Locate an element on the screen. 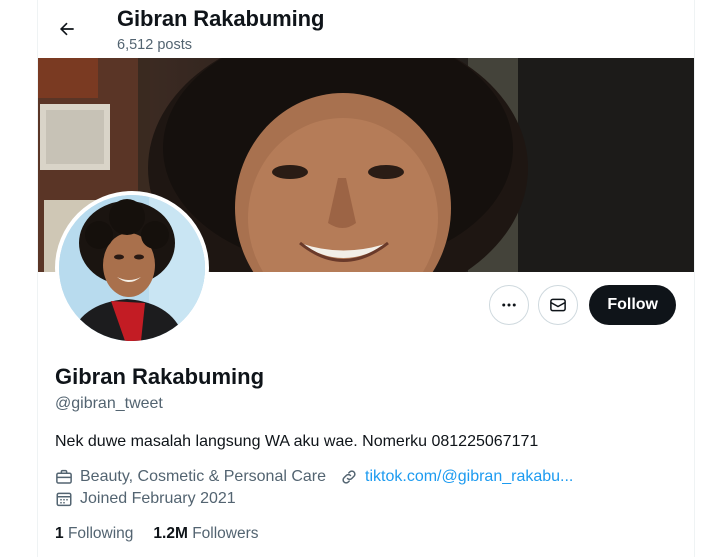 This screenshot has height=557, width=720. briefcase-icon is located at coordinates (64, 477).